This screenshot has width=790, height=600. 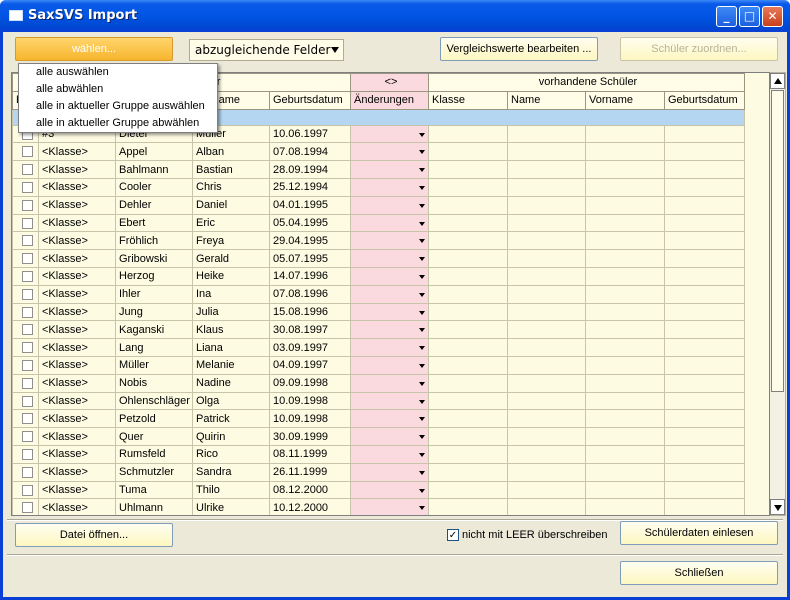 I want to click on cell-geburtsdatum-new: 28.09.1994, so click(x=310, y=169).